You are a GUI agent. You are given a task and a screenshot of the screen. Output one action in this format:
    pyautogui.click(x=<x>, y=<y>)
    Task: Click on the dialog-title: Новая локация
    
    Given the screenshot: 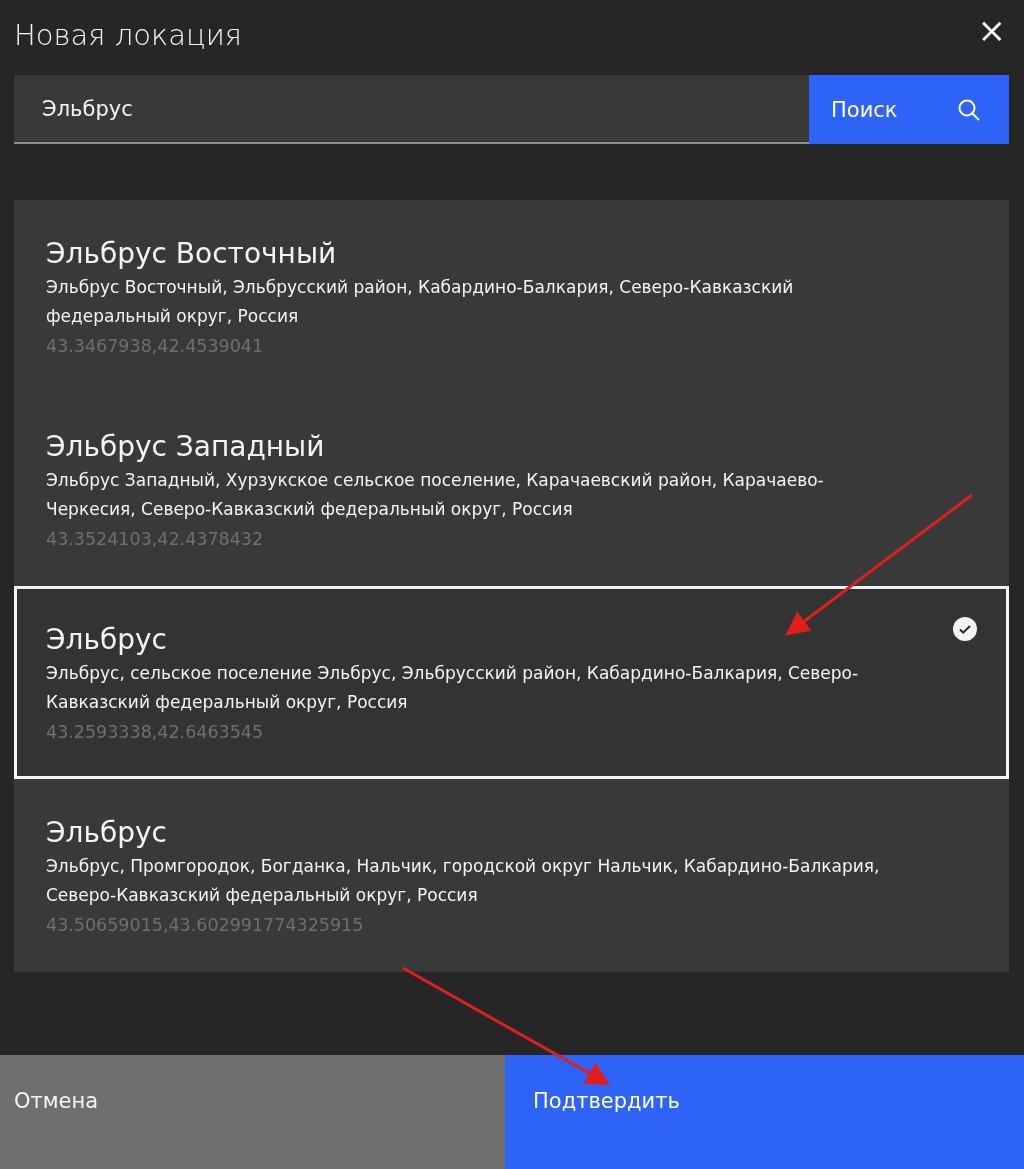 What is the action you would take?
    pyautogui.click(x=128, y=35)
    